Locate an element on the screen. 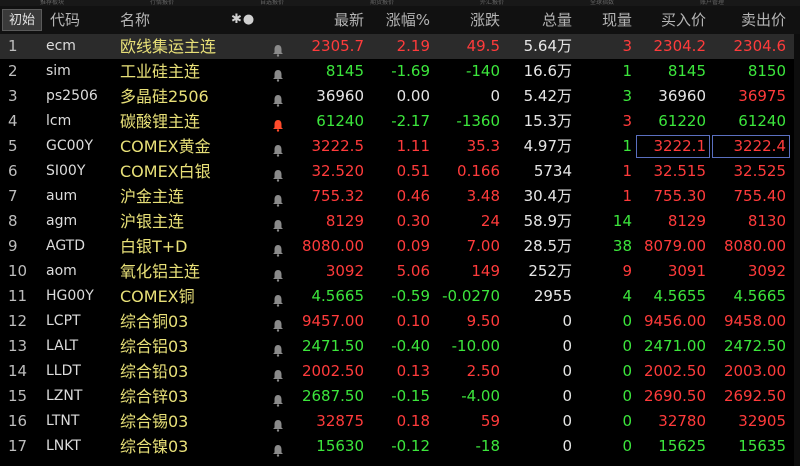 The width and height of the screenshot is (800, 466). row-index: 10 is located at coordinates (18, 271).